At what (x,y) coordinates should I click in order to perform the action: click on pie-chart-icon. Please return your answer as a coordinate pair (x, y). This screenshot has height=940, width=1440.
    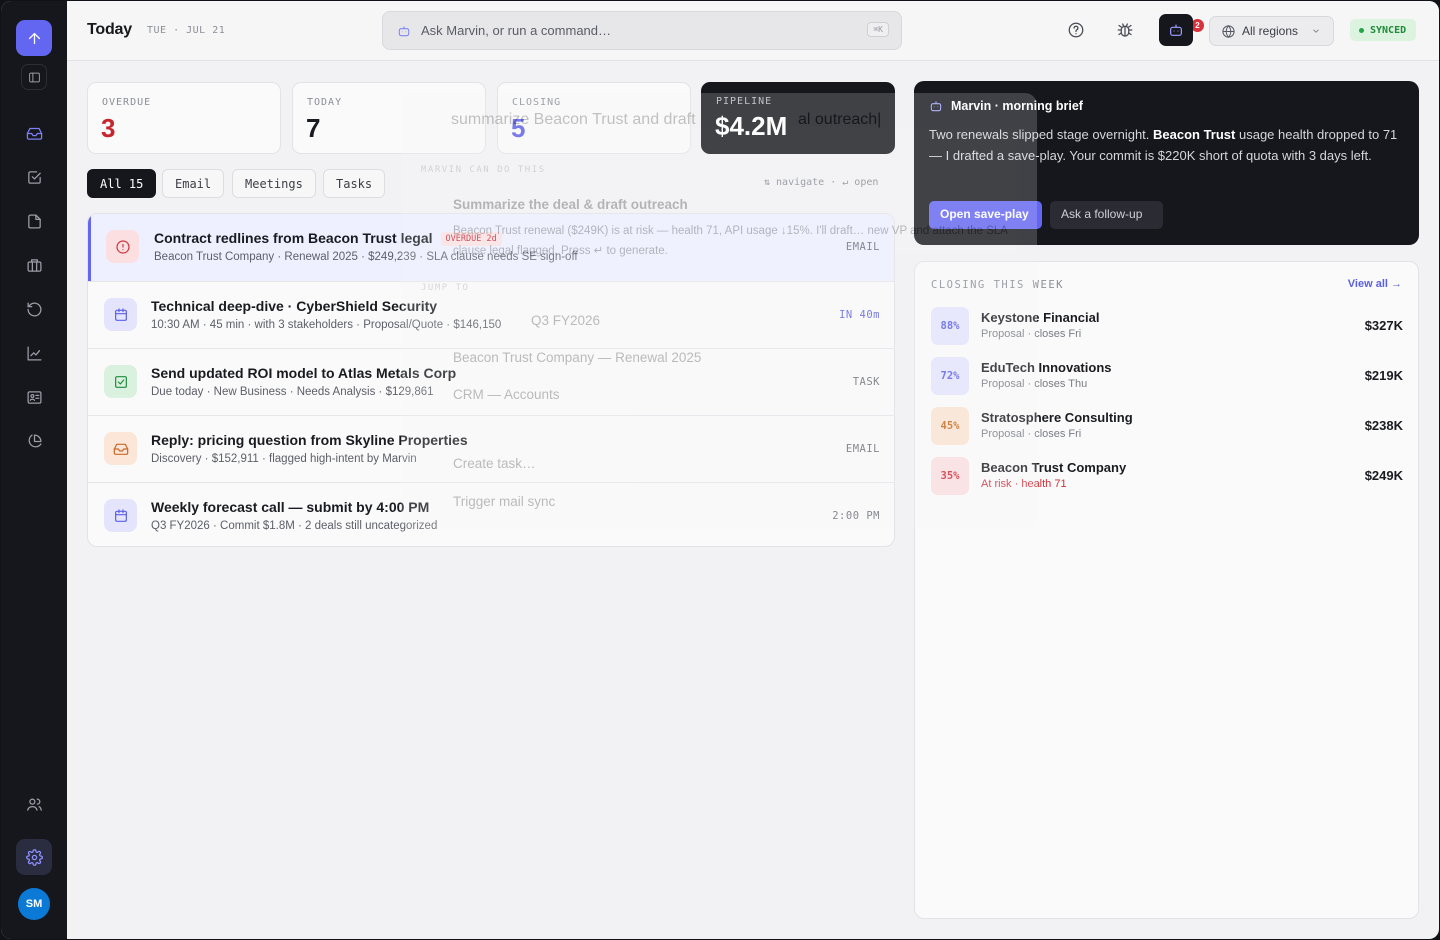
    Looking at the image, I should click on (34, 441).